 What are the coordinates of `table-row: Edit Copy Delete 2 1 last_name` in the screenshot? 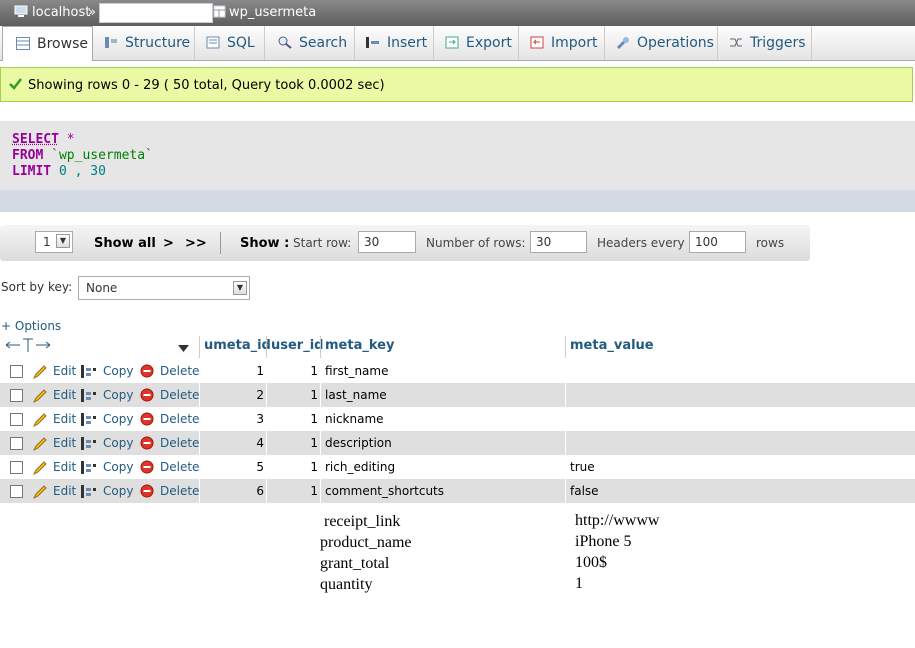 It's located at (457, 395).